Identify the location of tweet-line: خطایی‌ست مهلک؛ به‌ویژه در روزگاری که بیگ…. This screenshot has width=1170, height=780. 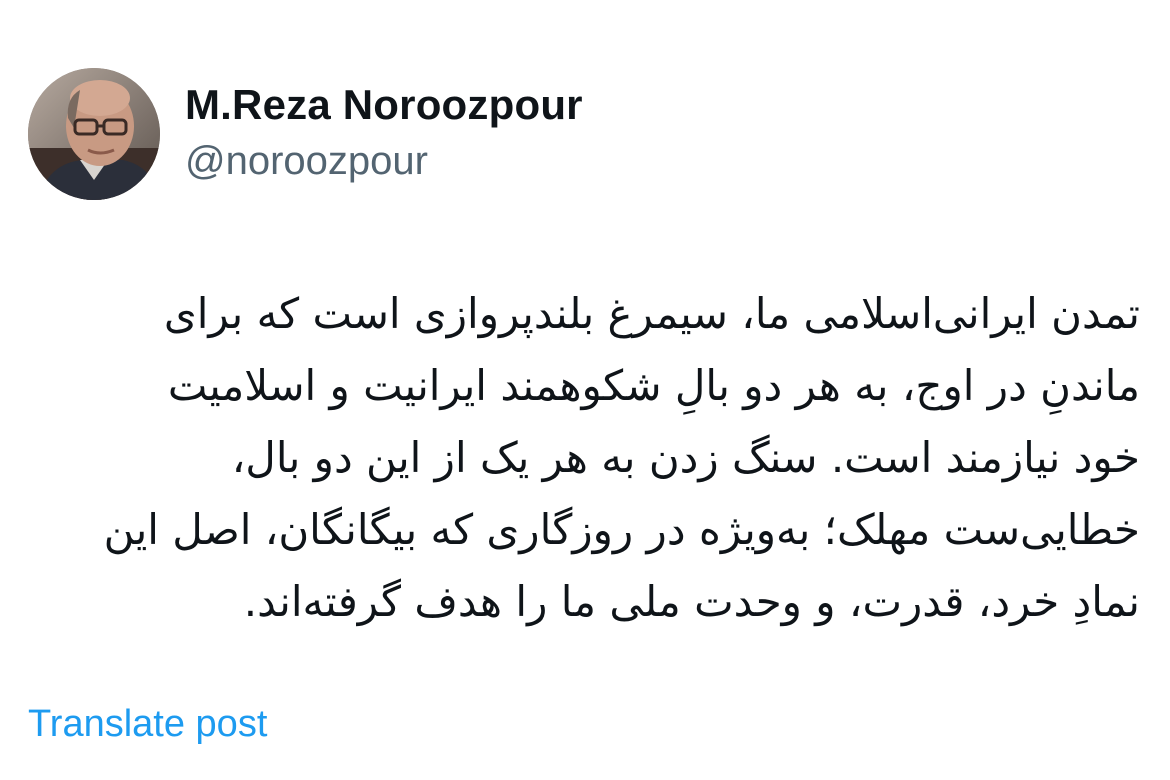
(621, 529).